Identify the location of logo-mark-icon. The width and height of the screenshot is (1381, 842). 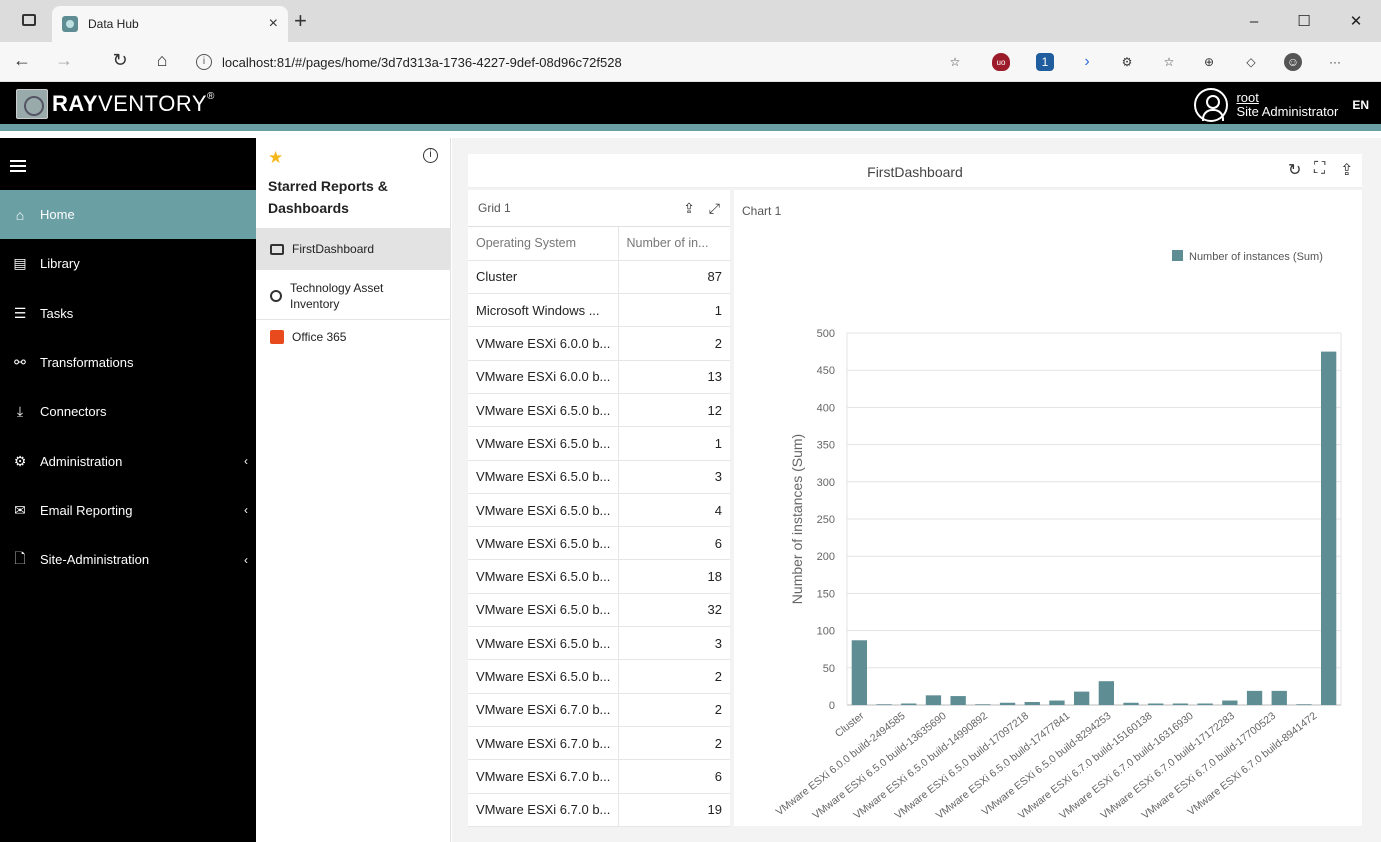
(32, 104).